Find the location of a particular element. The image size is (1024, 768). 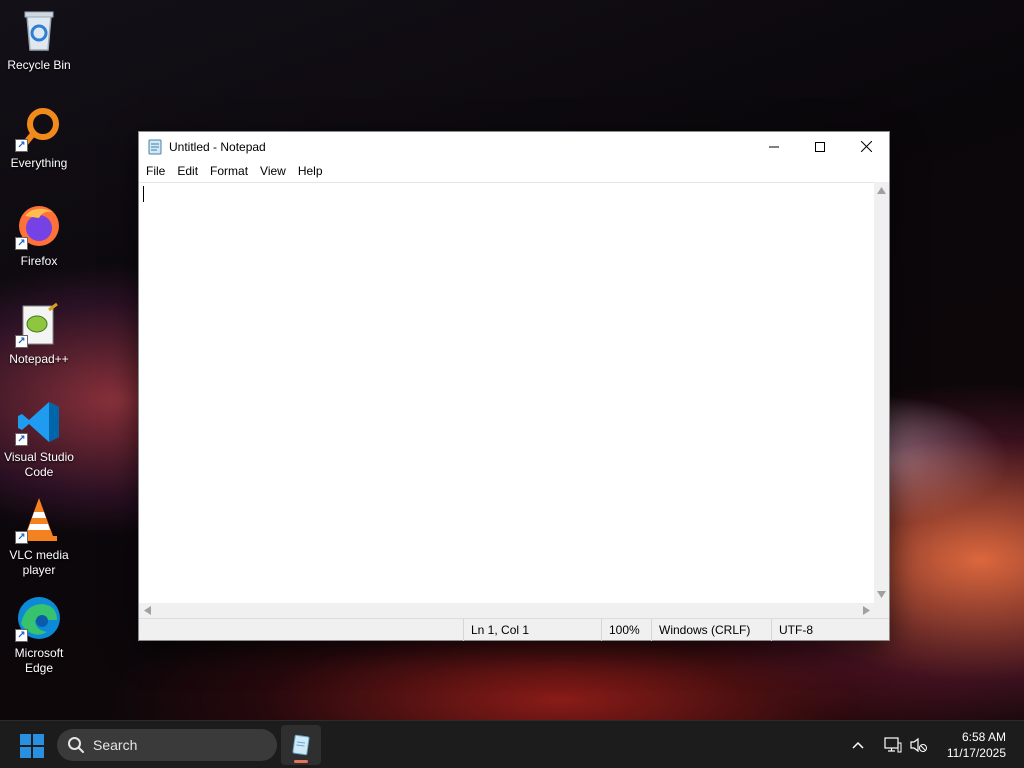

chevron-up-icon is located at coordinates (858, 745).